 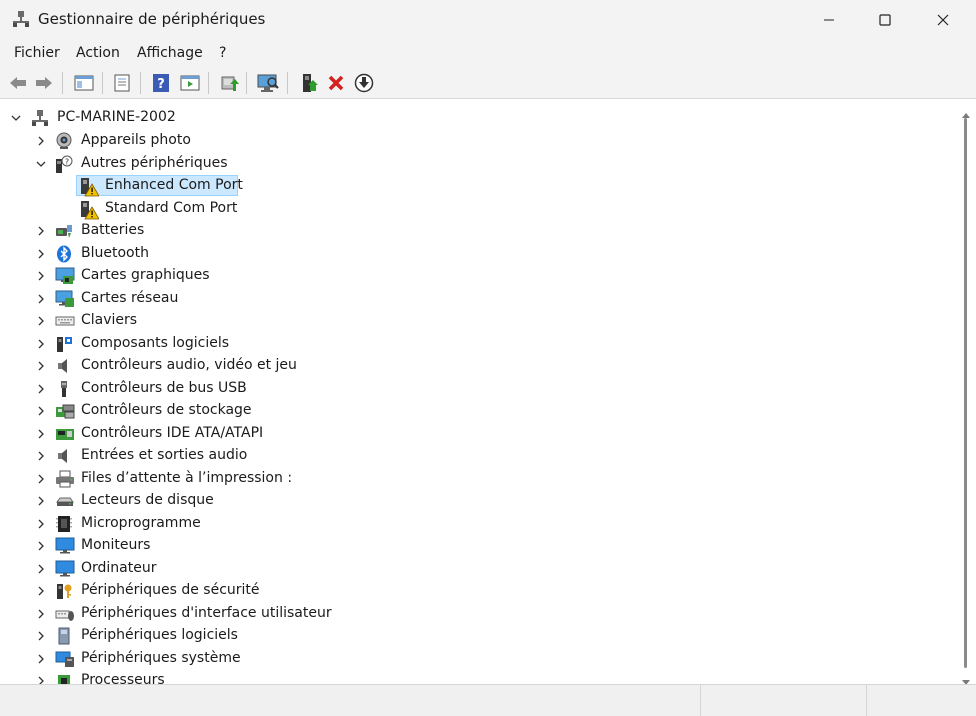 What do you see at coordinates (206, 613) in the screenshot?
I see `tree-item-label: Périphériques d'interface utilisateur` at bounding box center [206, 613].